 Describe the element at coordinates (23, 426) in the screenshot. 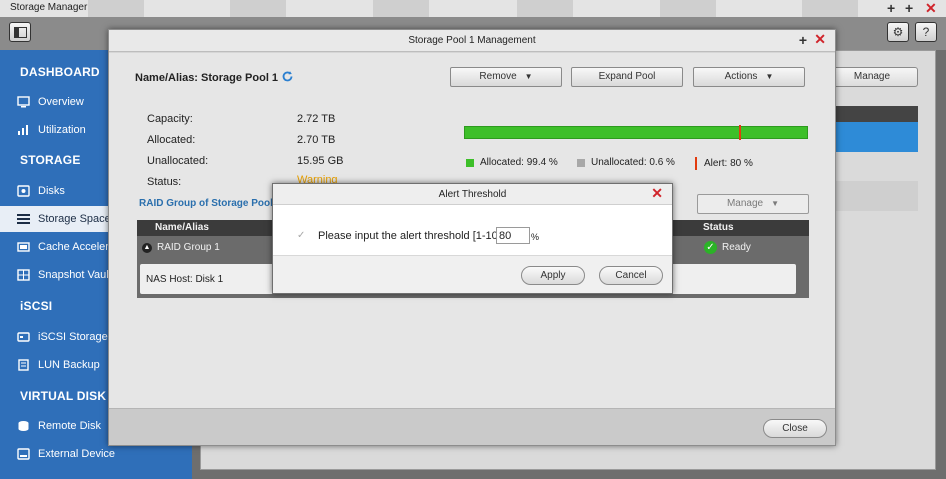

I see `remote-disk-icon` at that location.